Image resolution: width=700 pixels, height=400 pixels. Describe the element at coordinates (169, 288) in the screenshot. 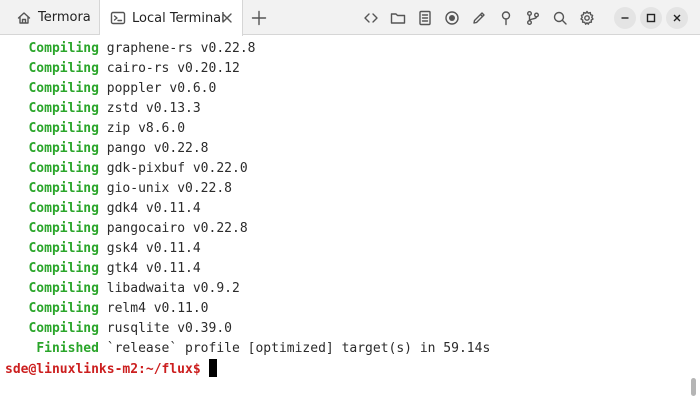

I see `line-text: libadwaita v0.9.2` at that location.